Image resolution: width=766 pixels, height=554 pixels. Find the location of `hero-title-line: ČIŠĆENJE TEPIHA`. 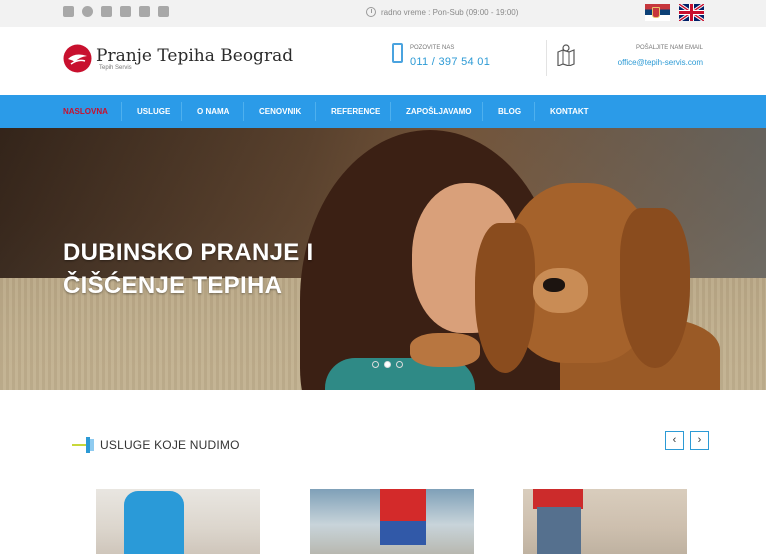

hero-title-line: ČIŠĆENJE TEPIHA is located at coordinates (173, 285).